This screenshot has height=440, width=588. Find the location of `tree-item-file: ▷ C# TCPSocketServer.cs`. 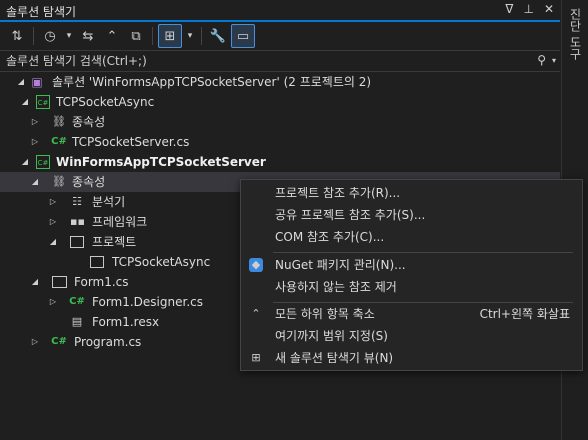

tree-item-file: ▷ C# TCPSocketServer.cs is located at coordinates (280, 142).